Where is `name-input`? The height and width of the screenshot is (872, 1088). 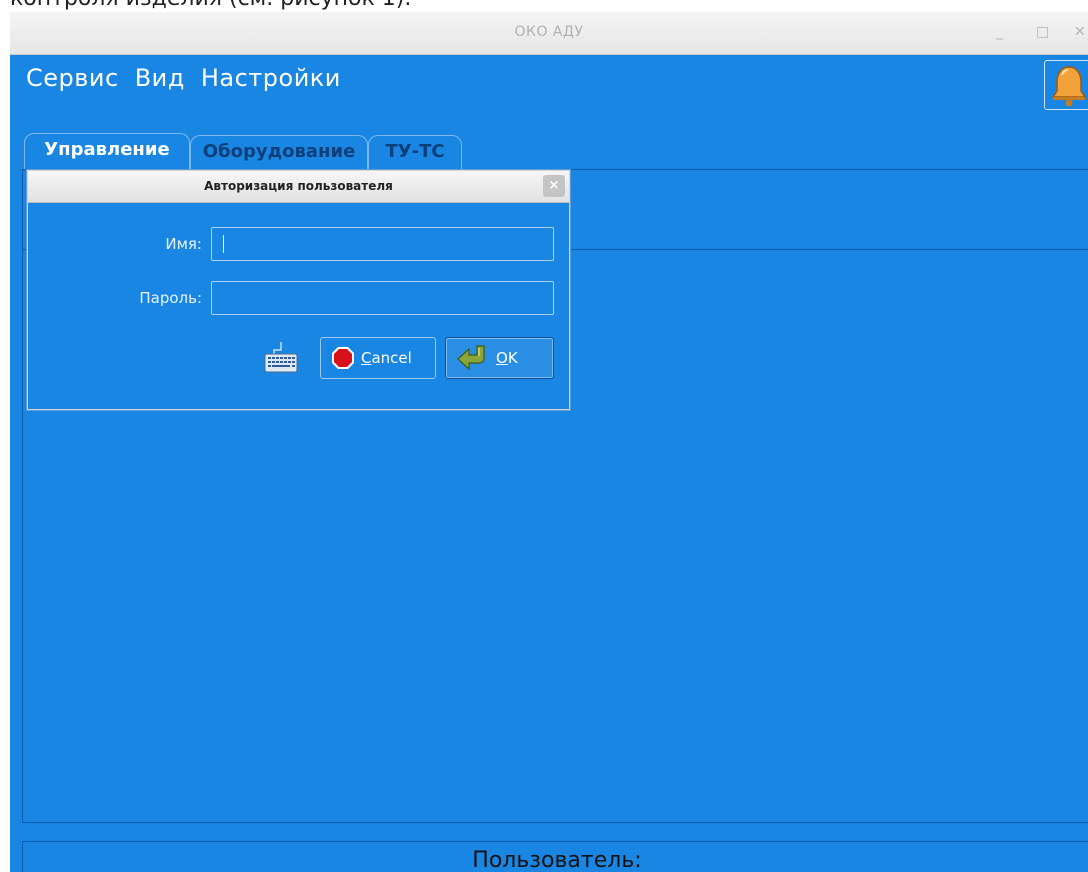 name-input is located at coordinates (382, 244).